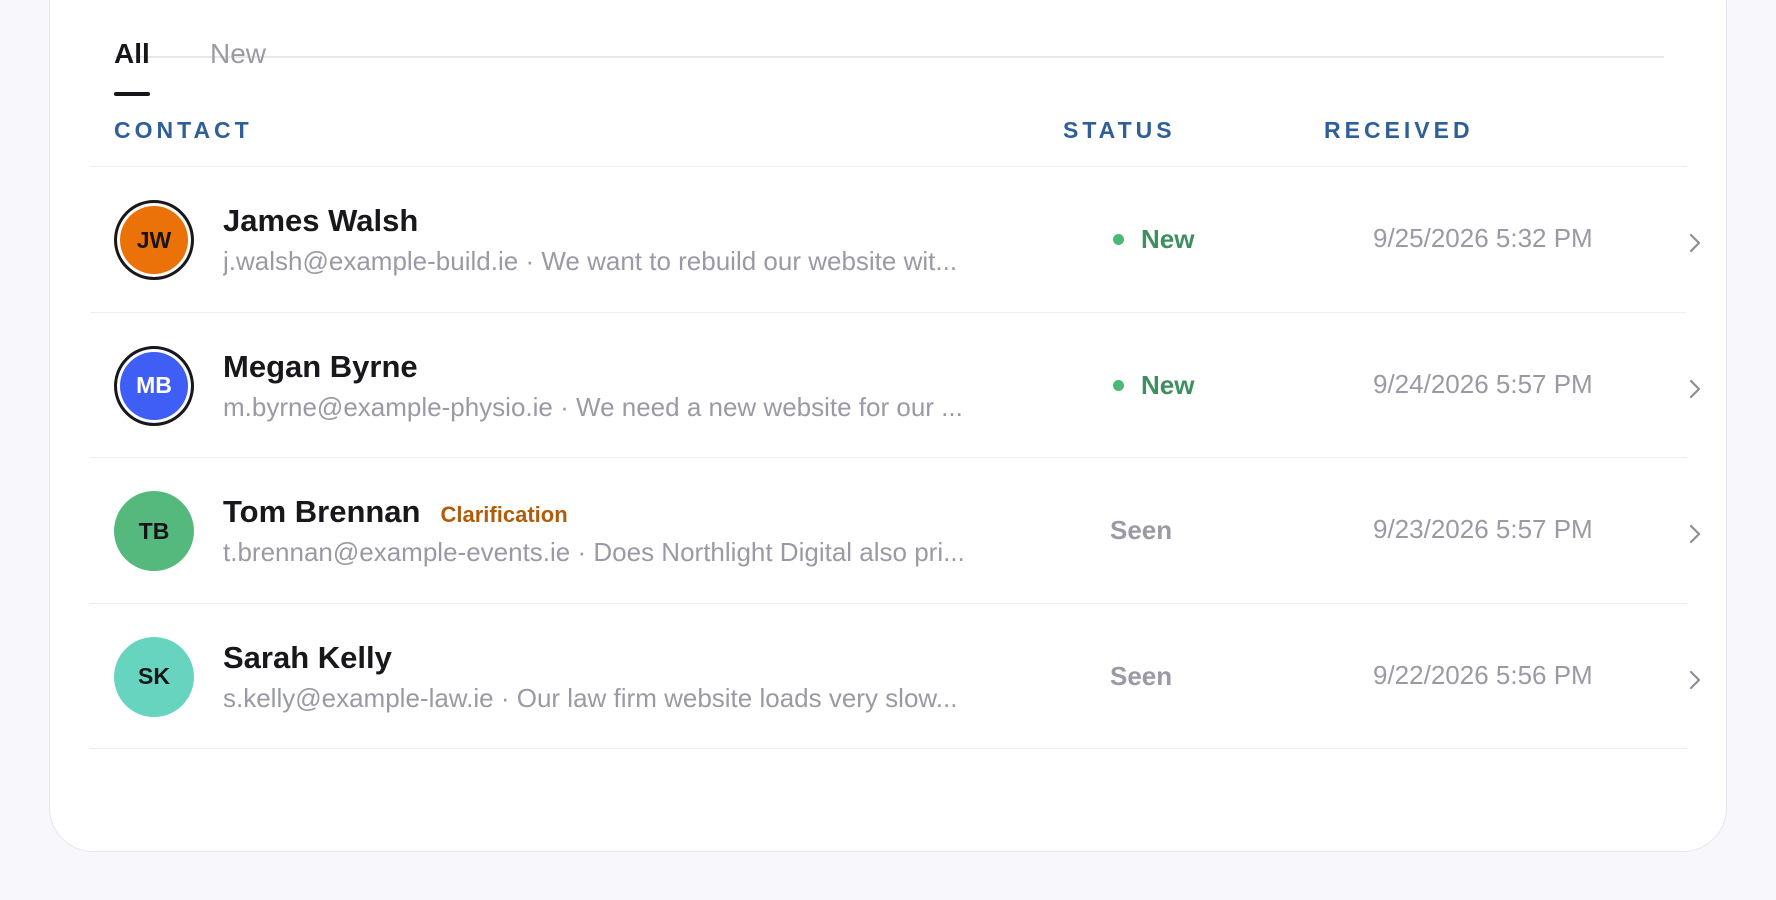 This screenshot has height=900, width=1776. I want to click on contact-name: Sarah Kelly, so click(307, 657).